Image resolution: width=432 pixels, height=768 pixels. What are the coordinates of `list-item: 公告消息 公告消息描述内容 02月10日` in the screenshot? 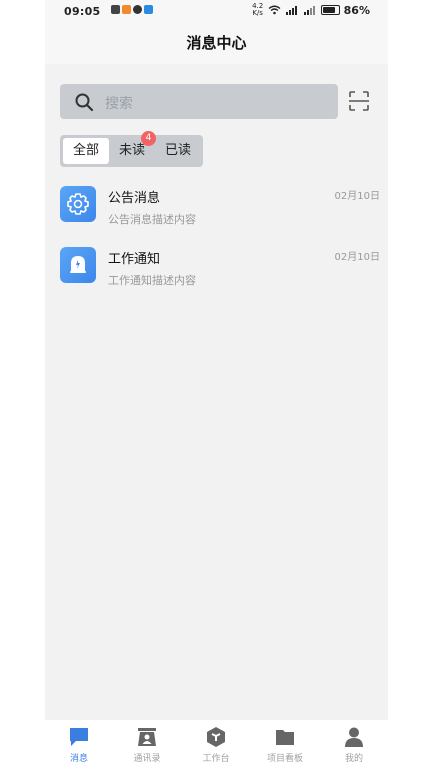 It's located at (220, 210).